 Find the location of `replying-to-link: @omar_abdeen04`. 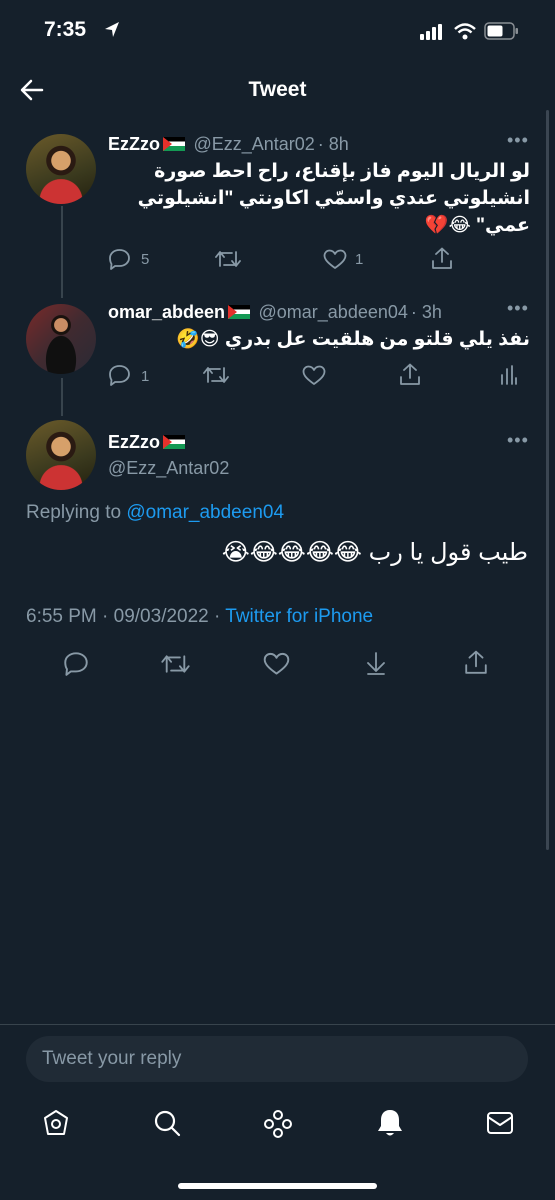

replying-to-link: @omar_abdeen04 is located at coordinates (205, 512).